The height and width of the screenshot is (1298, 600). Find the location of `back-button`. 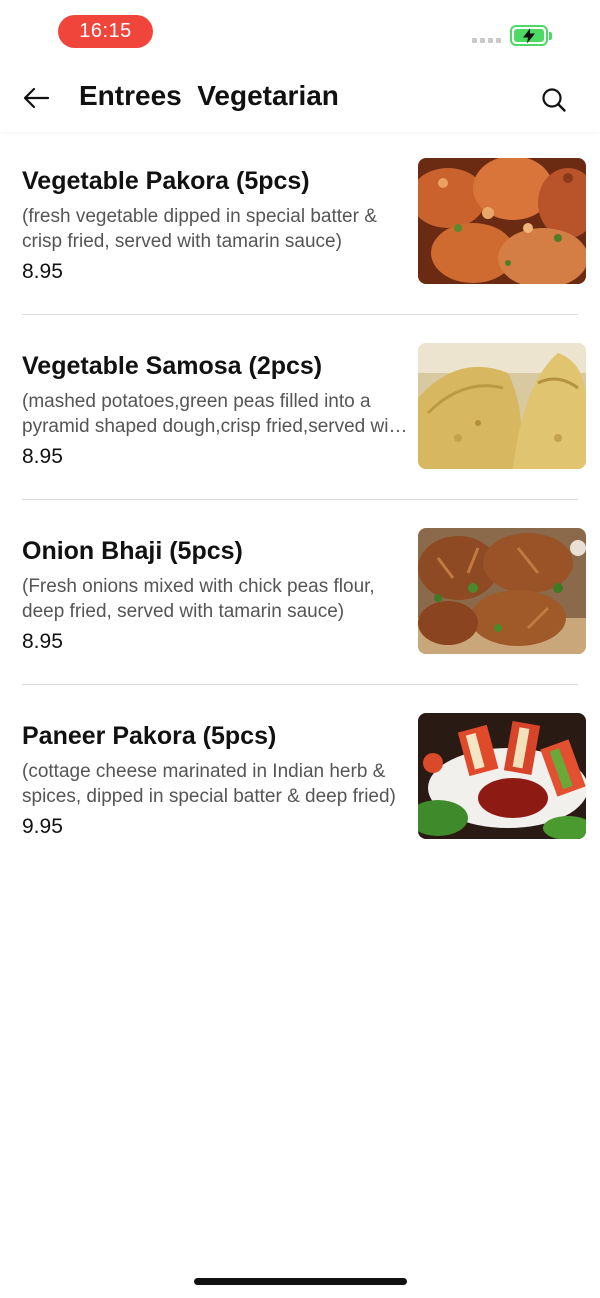

back-button is located at coordinates (36, 98).